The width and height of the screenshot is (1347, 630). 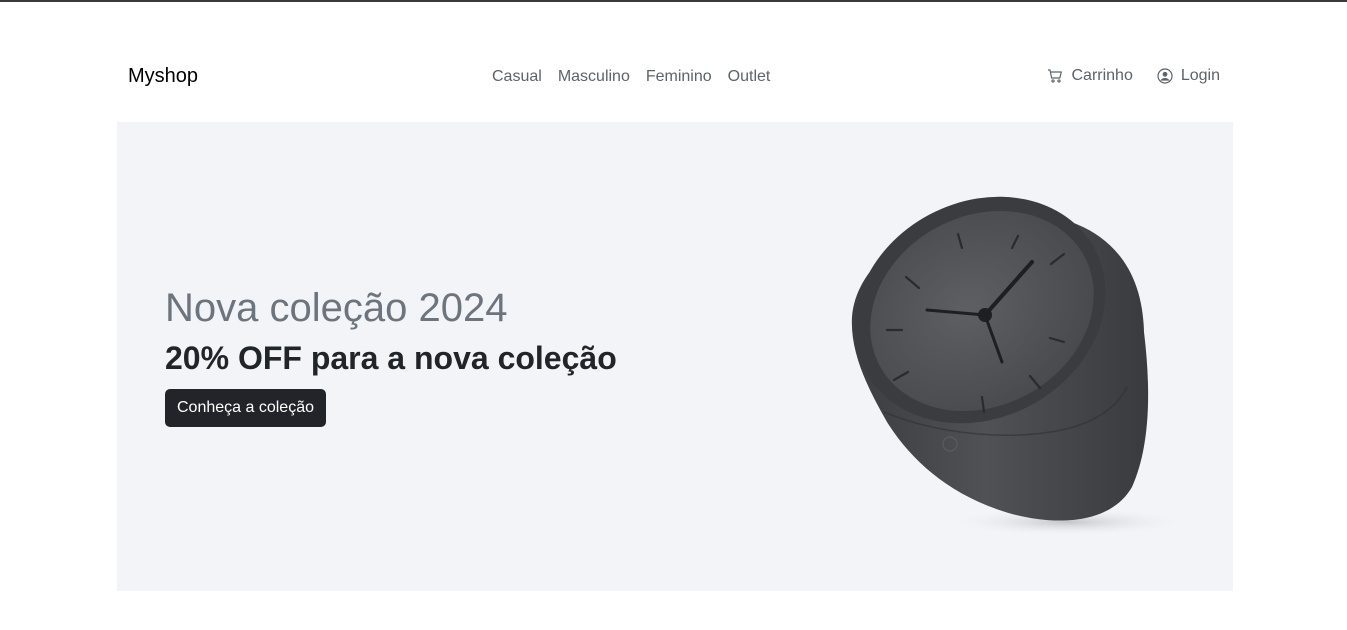 What do you see at coordinates (1133, 76) in the screenshot?
I see `nav-actions: Carrinho Login` at bounding box center [1133, 76].